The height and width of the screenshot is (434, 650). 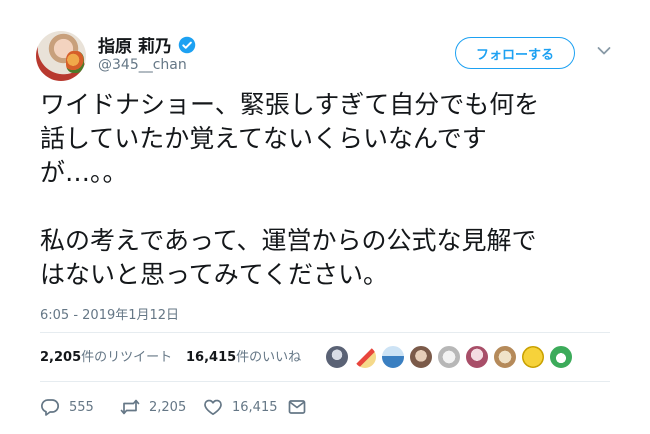 What do you see at coordinates (75, 62) in the screenshot?
I see `avatar-bouquet` at bounding box center [75, 62].